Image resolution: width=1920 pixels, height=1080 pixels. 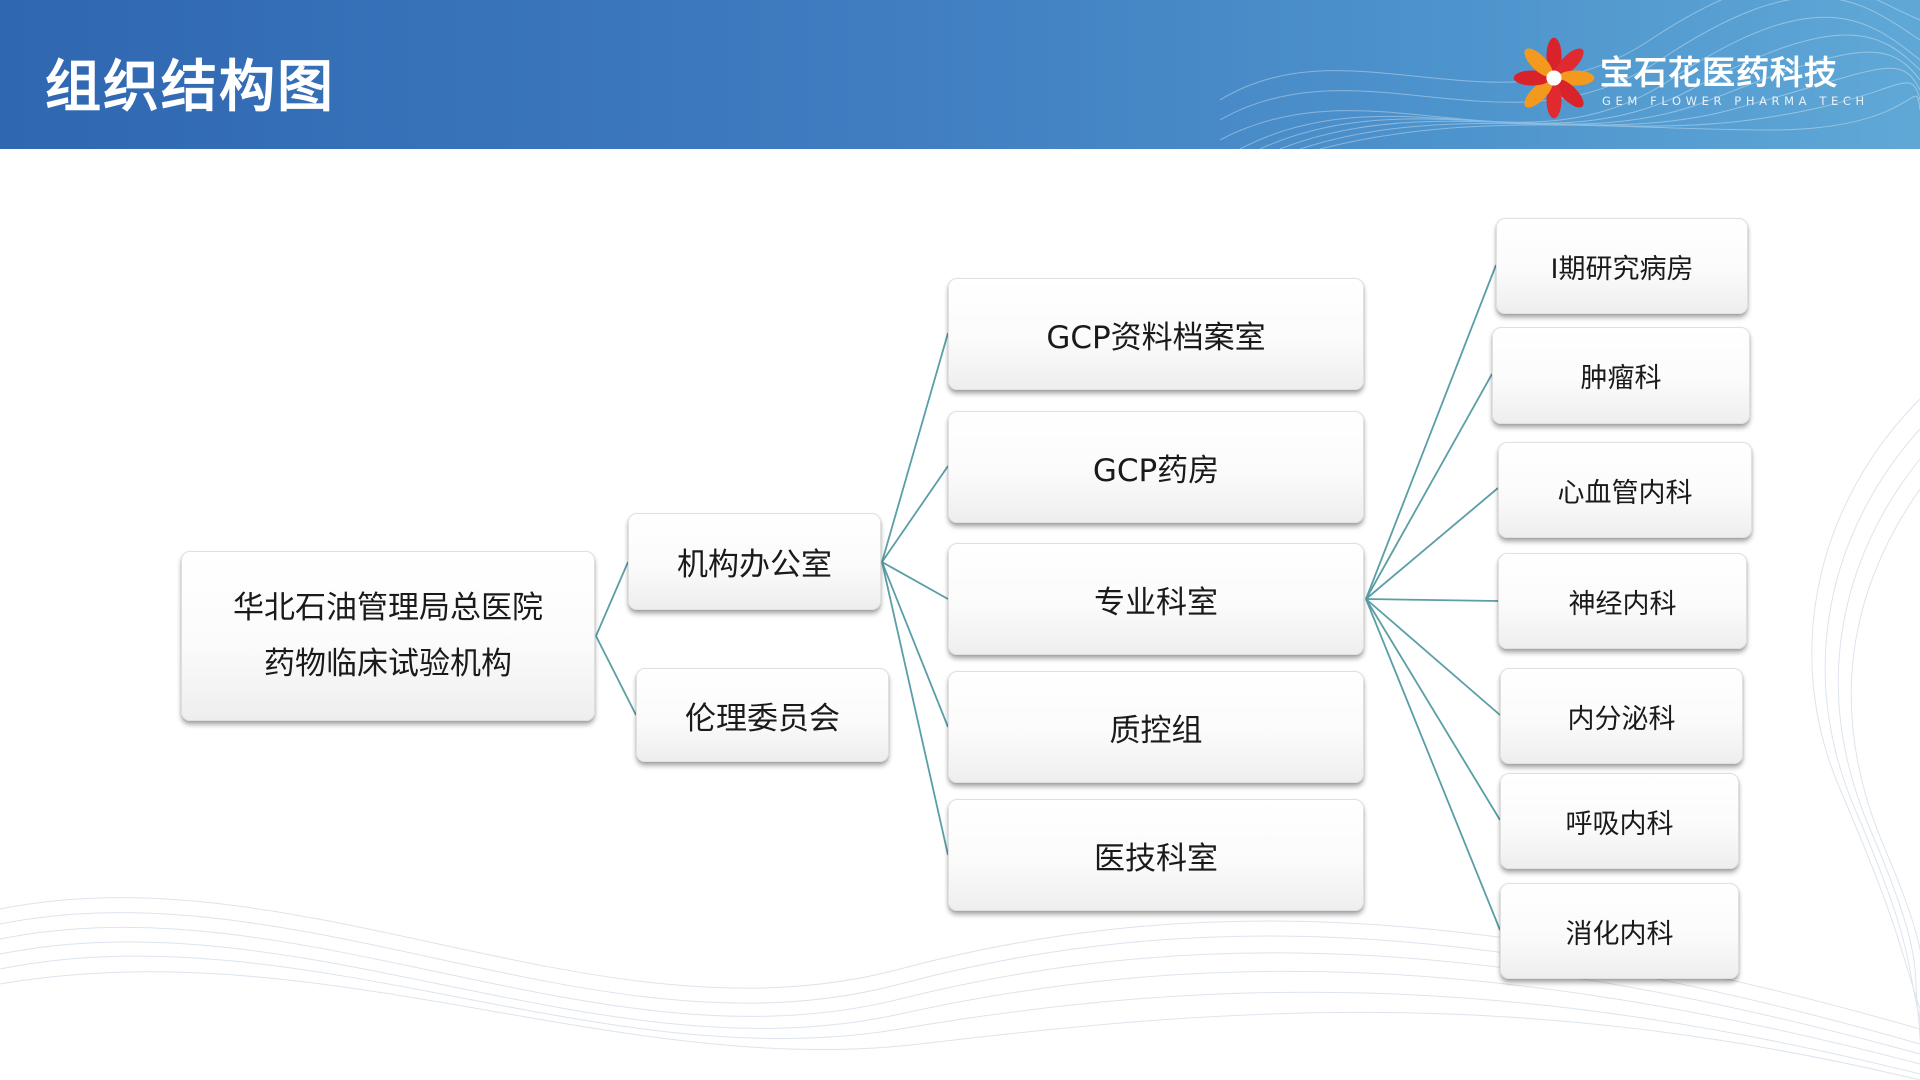 I want to click on connector-root-office, so click(x=612, y=599).